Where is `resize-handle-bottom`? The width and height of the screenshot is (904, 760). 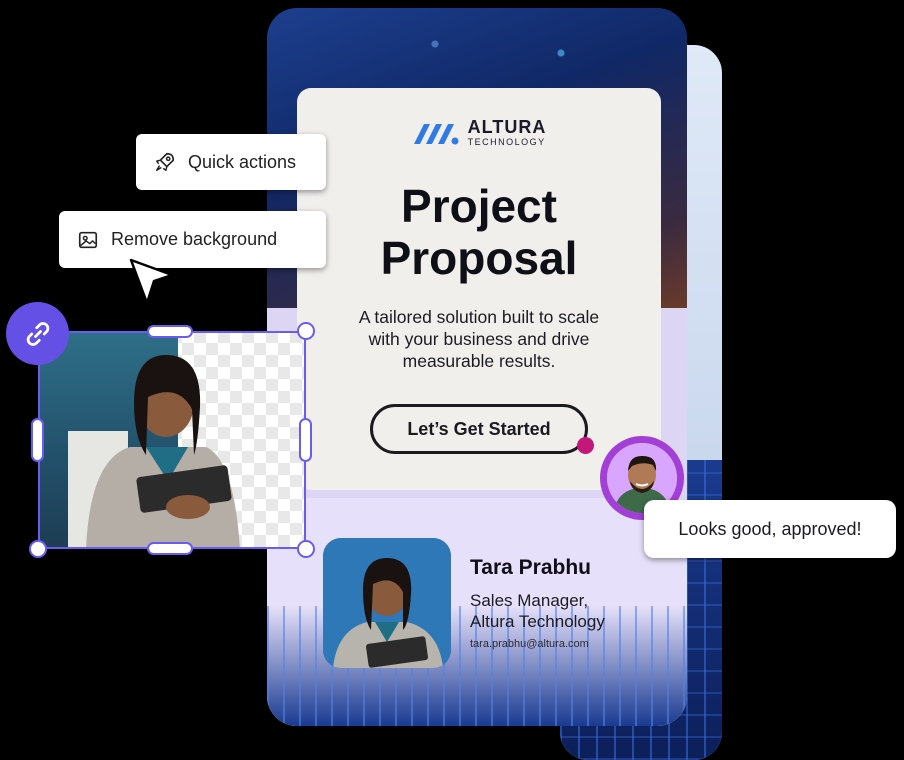
resize-handle-bottom is located at coordinates (170, 548).